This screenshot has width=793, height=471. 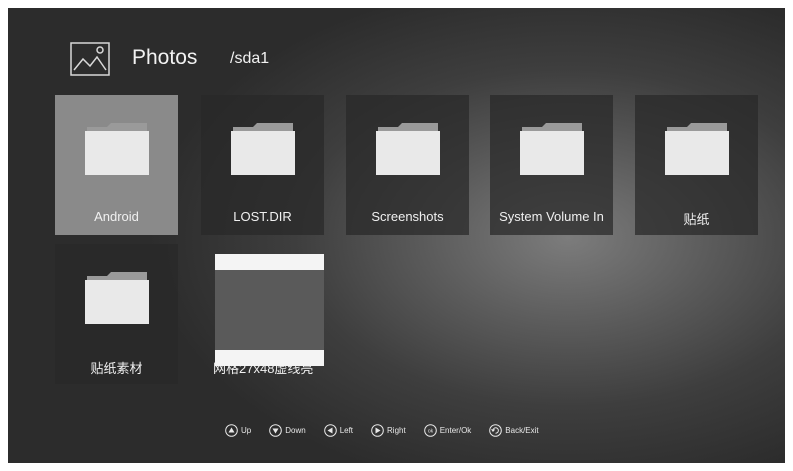 I want to click on folder-label: System Volume In, so click(x=551, y=216).